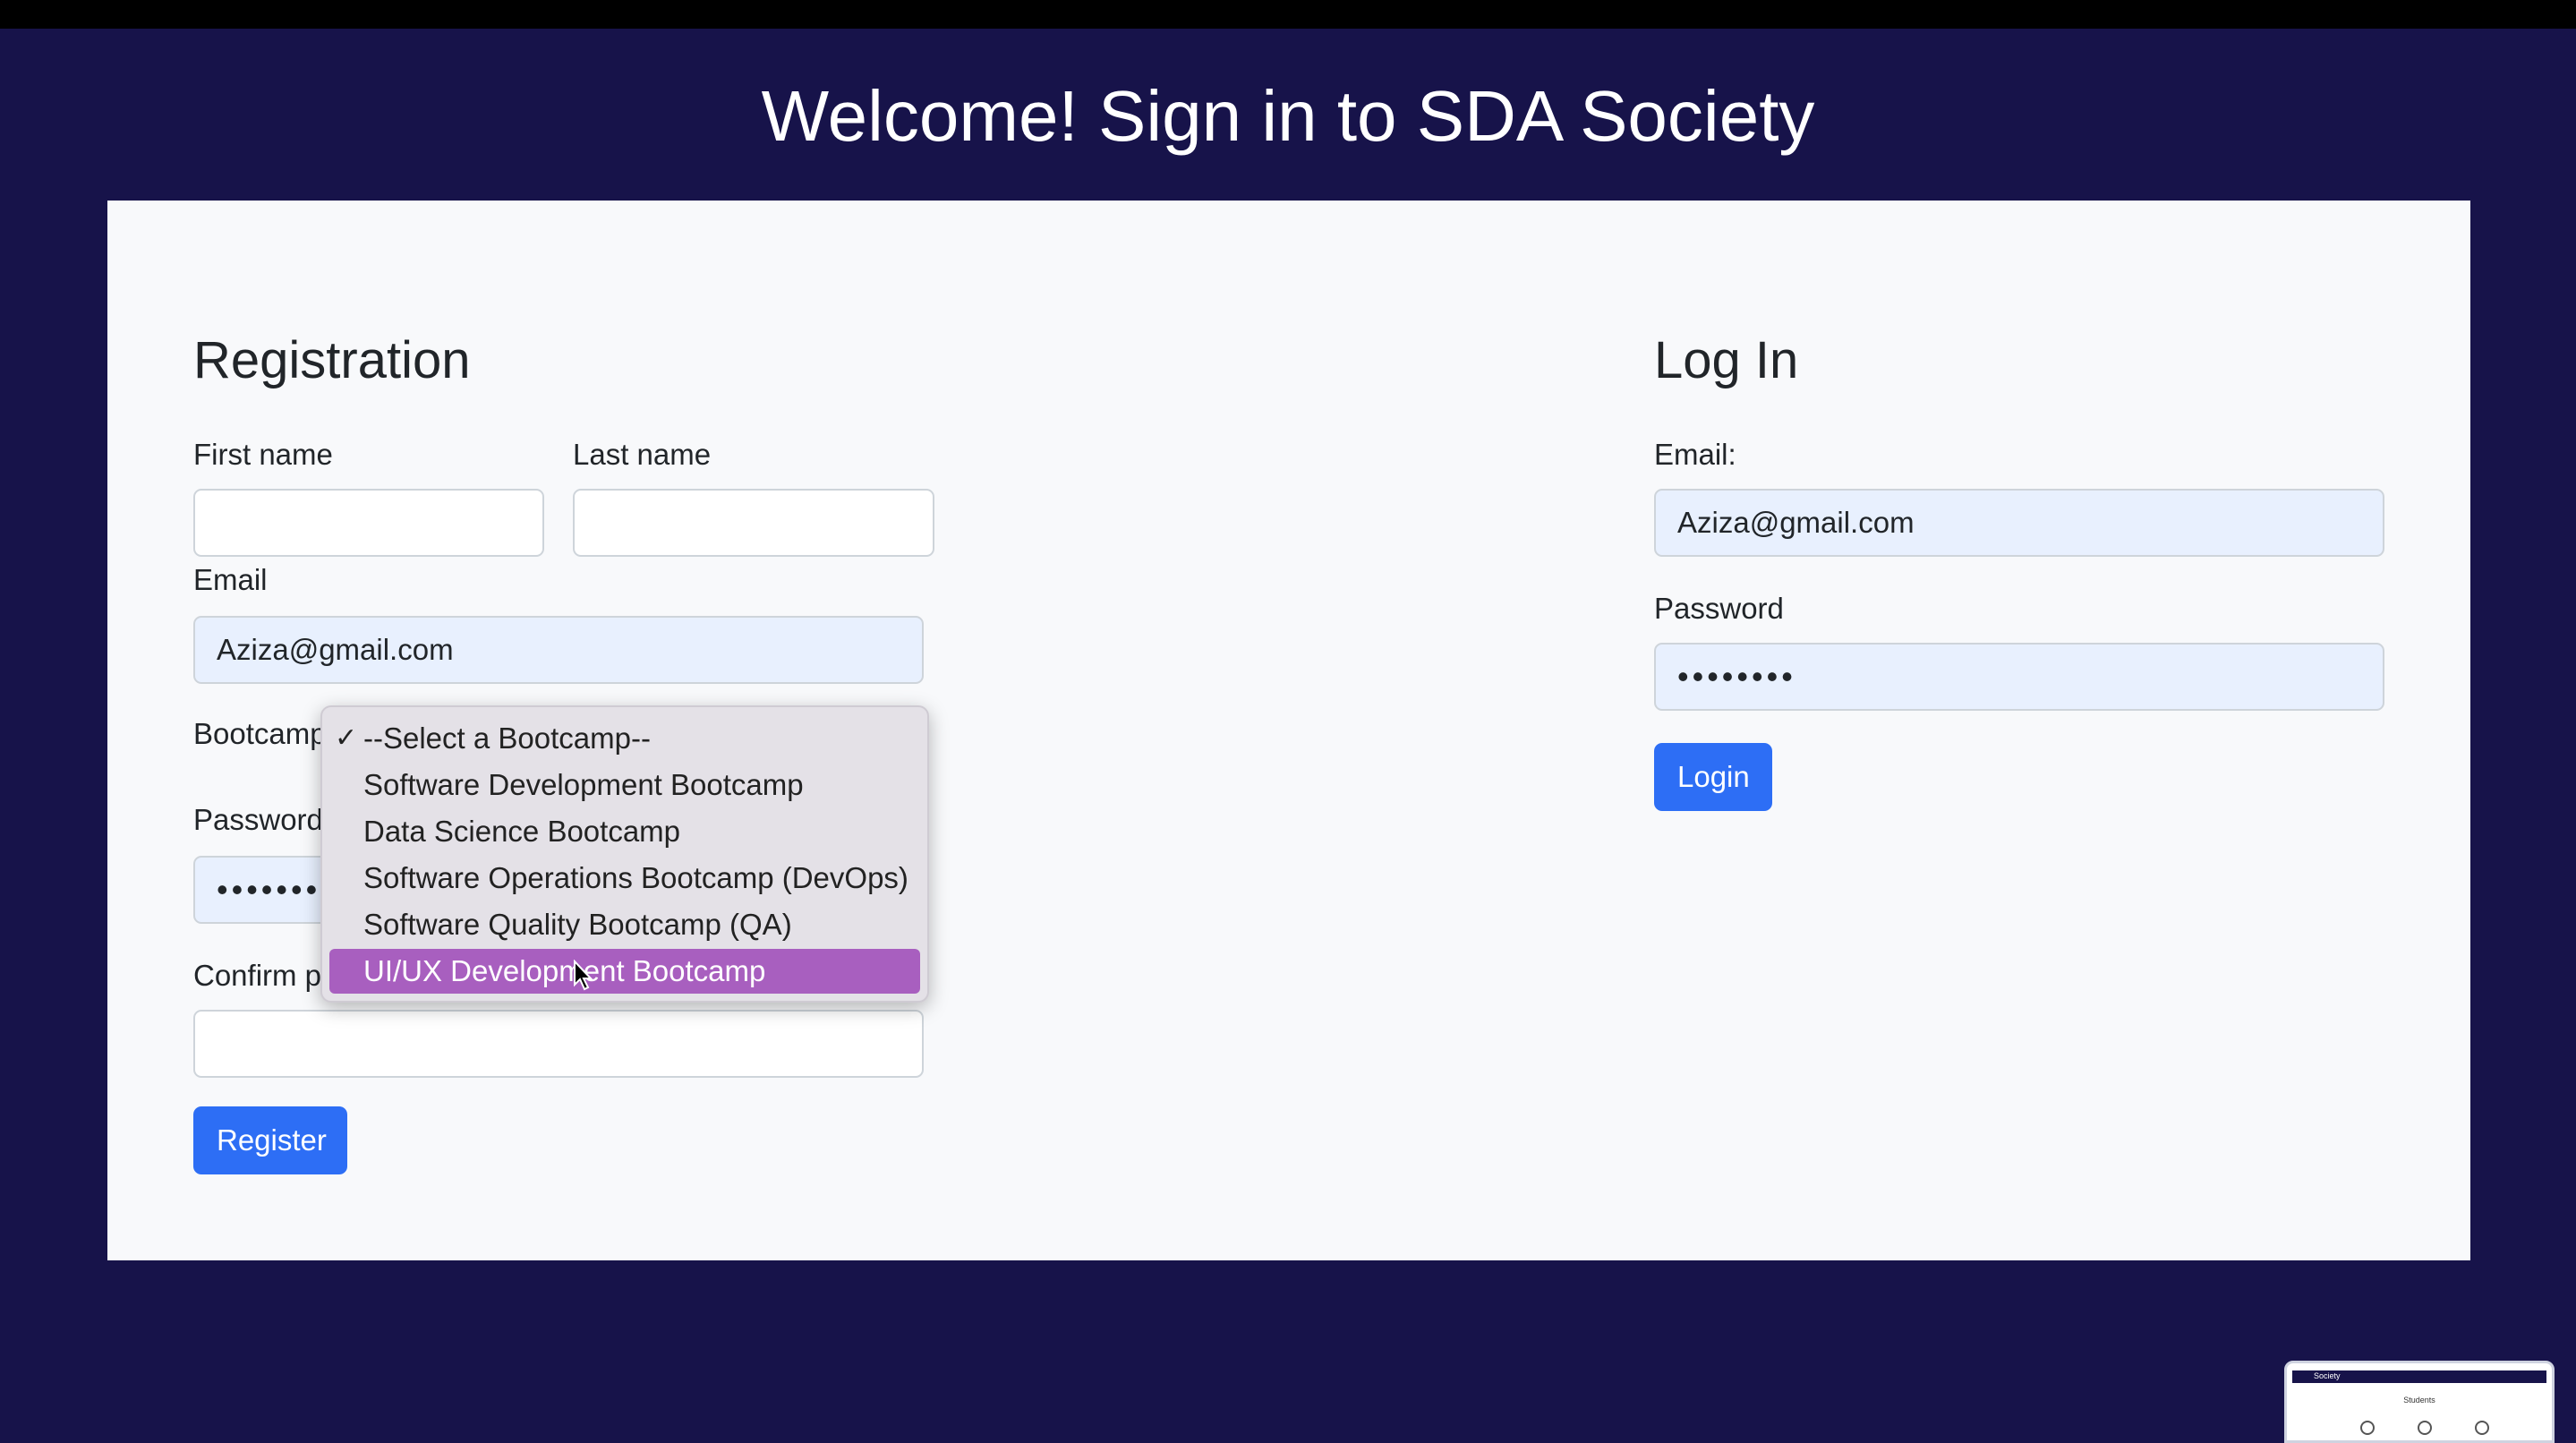  What do you see at coordinates (1288, 116) in the screenshot?
I see `page-title: Welcome! Sign in to SDA Society` at bounding box center [1288, 116].